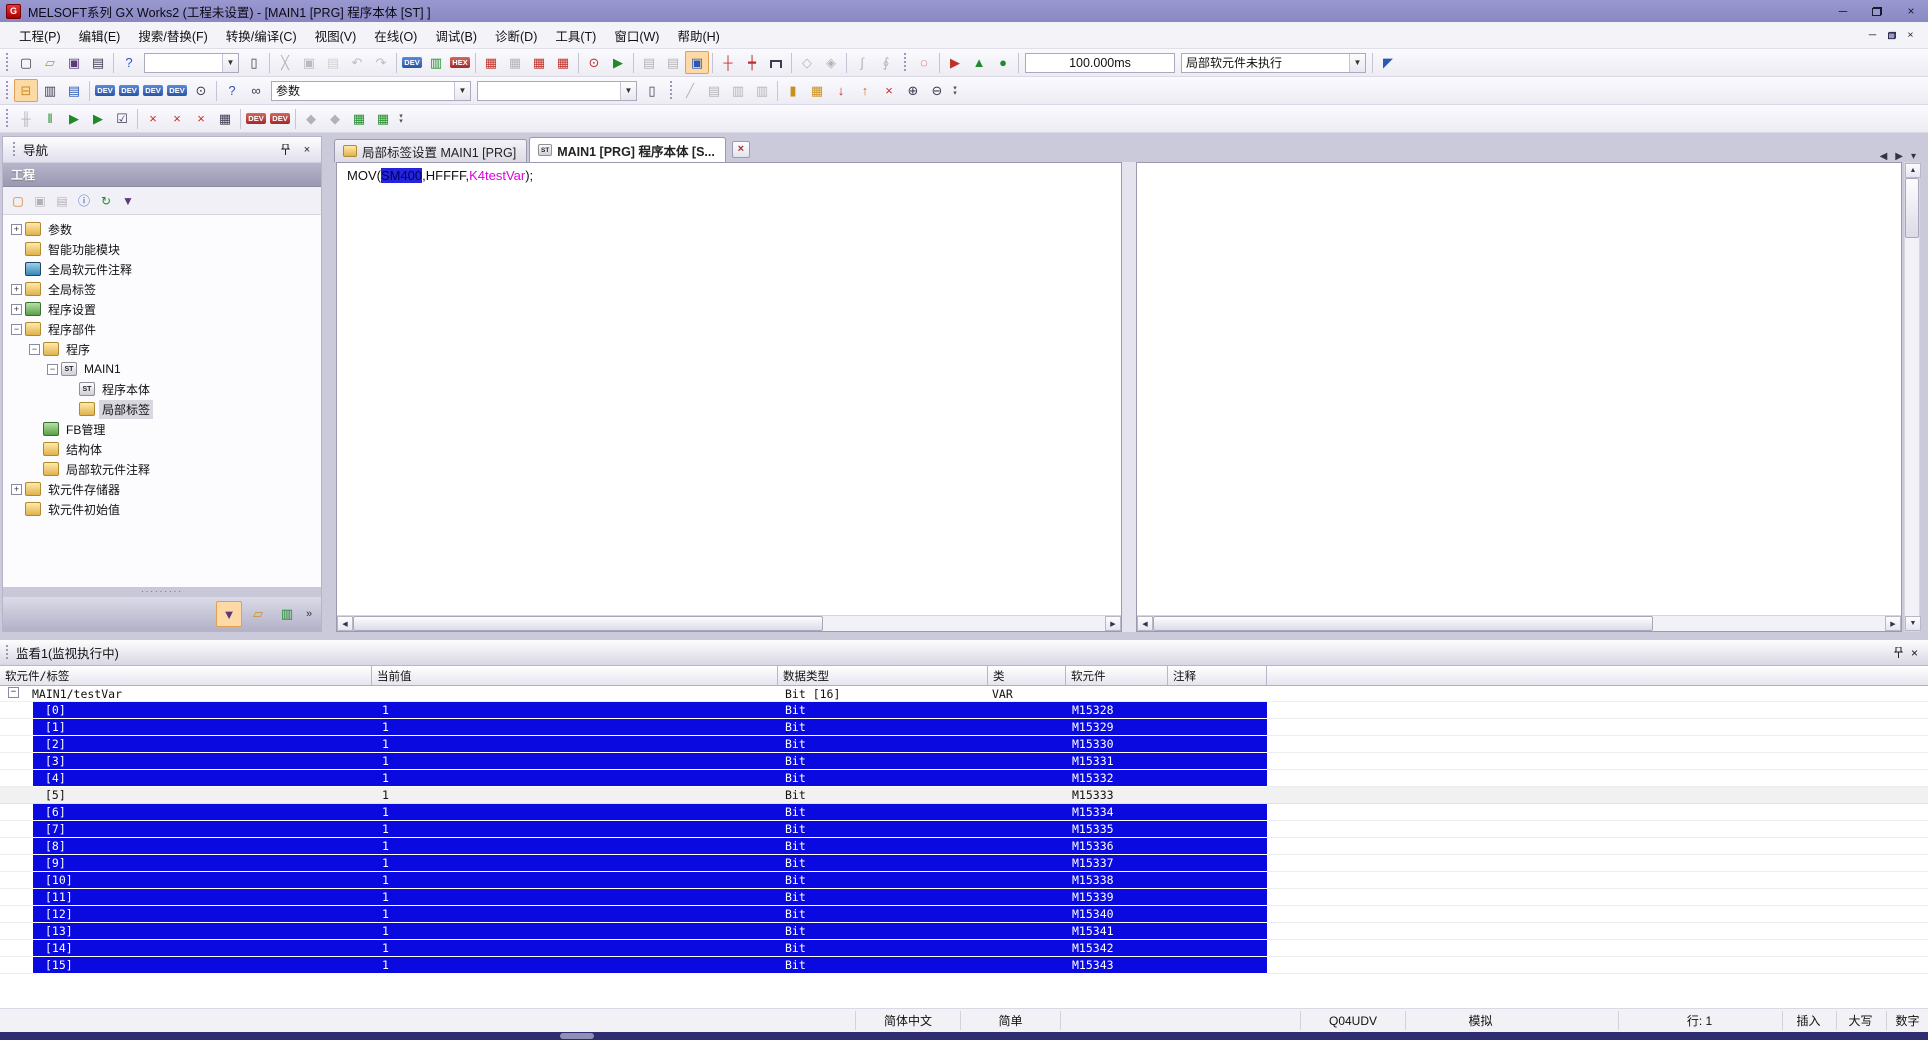 The image size is (1928, 1040). Describe the element at coordinates (309, 62) in the screenshot. I see `copy-icon: ▣` at that location.